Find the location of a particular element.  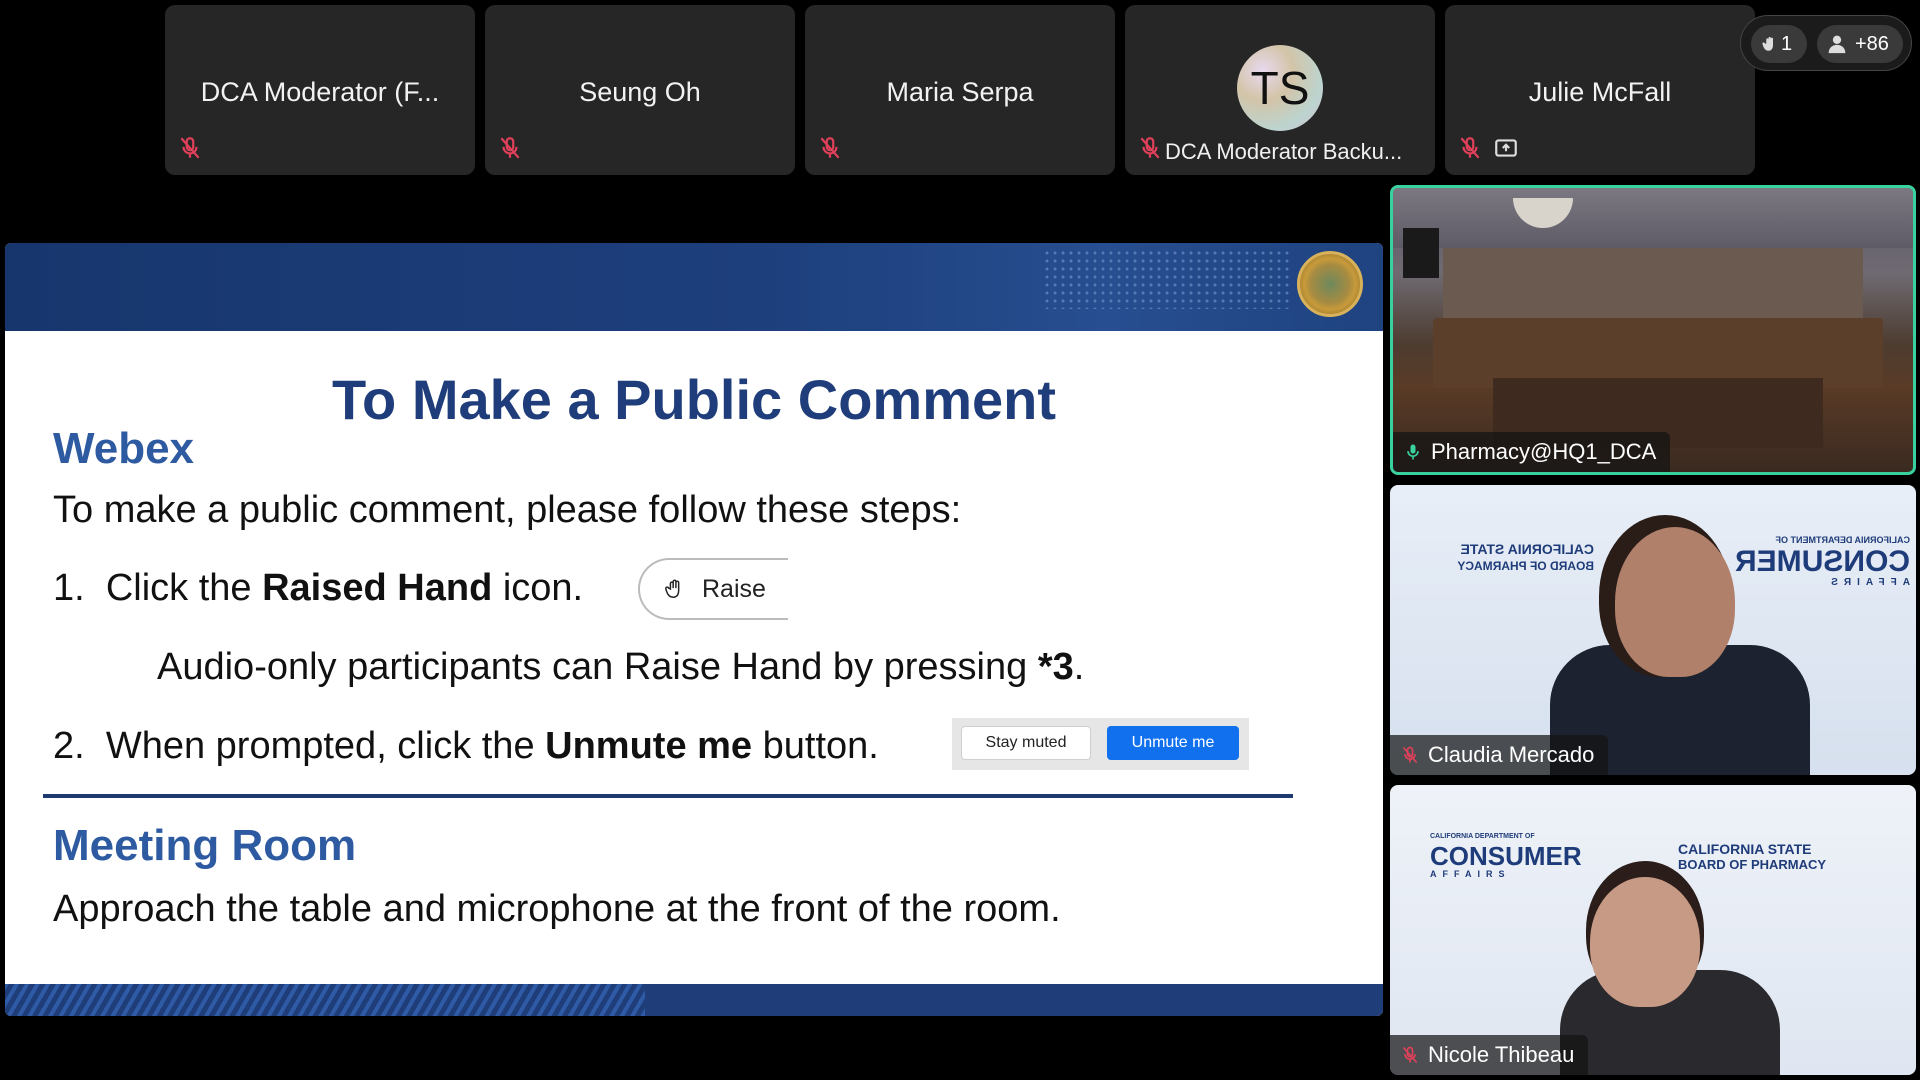

unmute-prompt-example: Stay muted Unmute me is located at coordinates (1100, 744).